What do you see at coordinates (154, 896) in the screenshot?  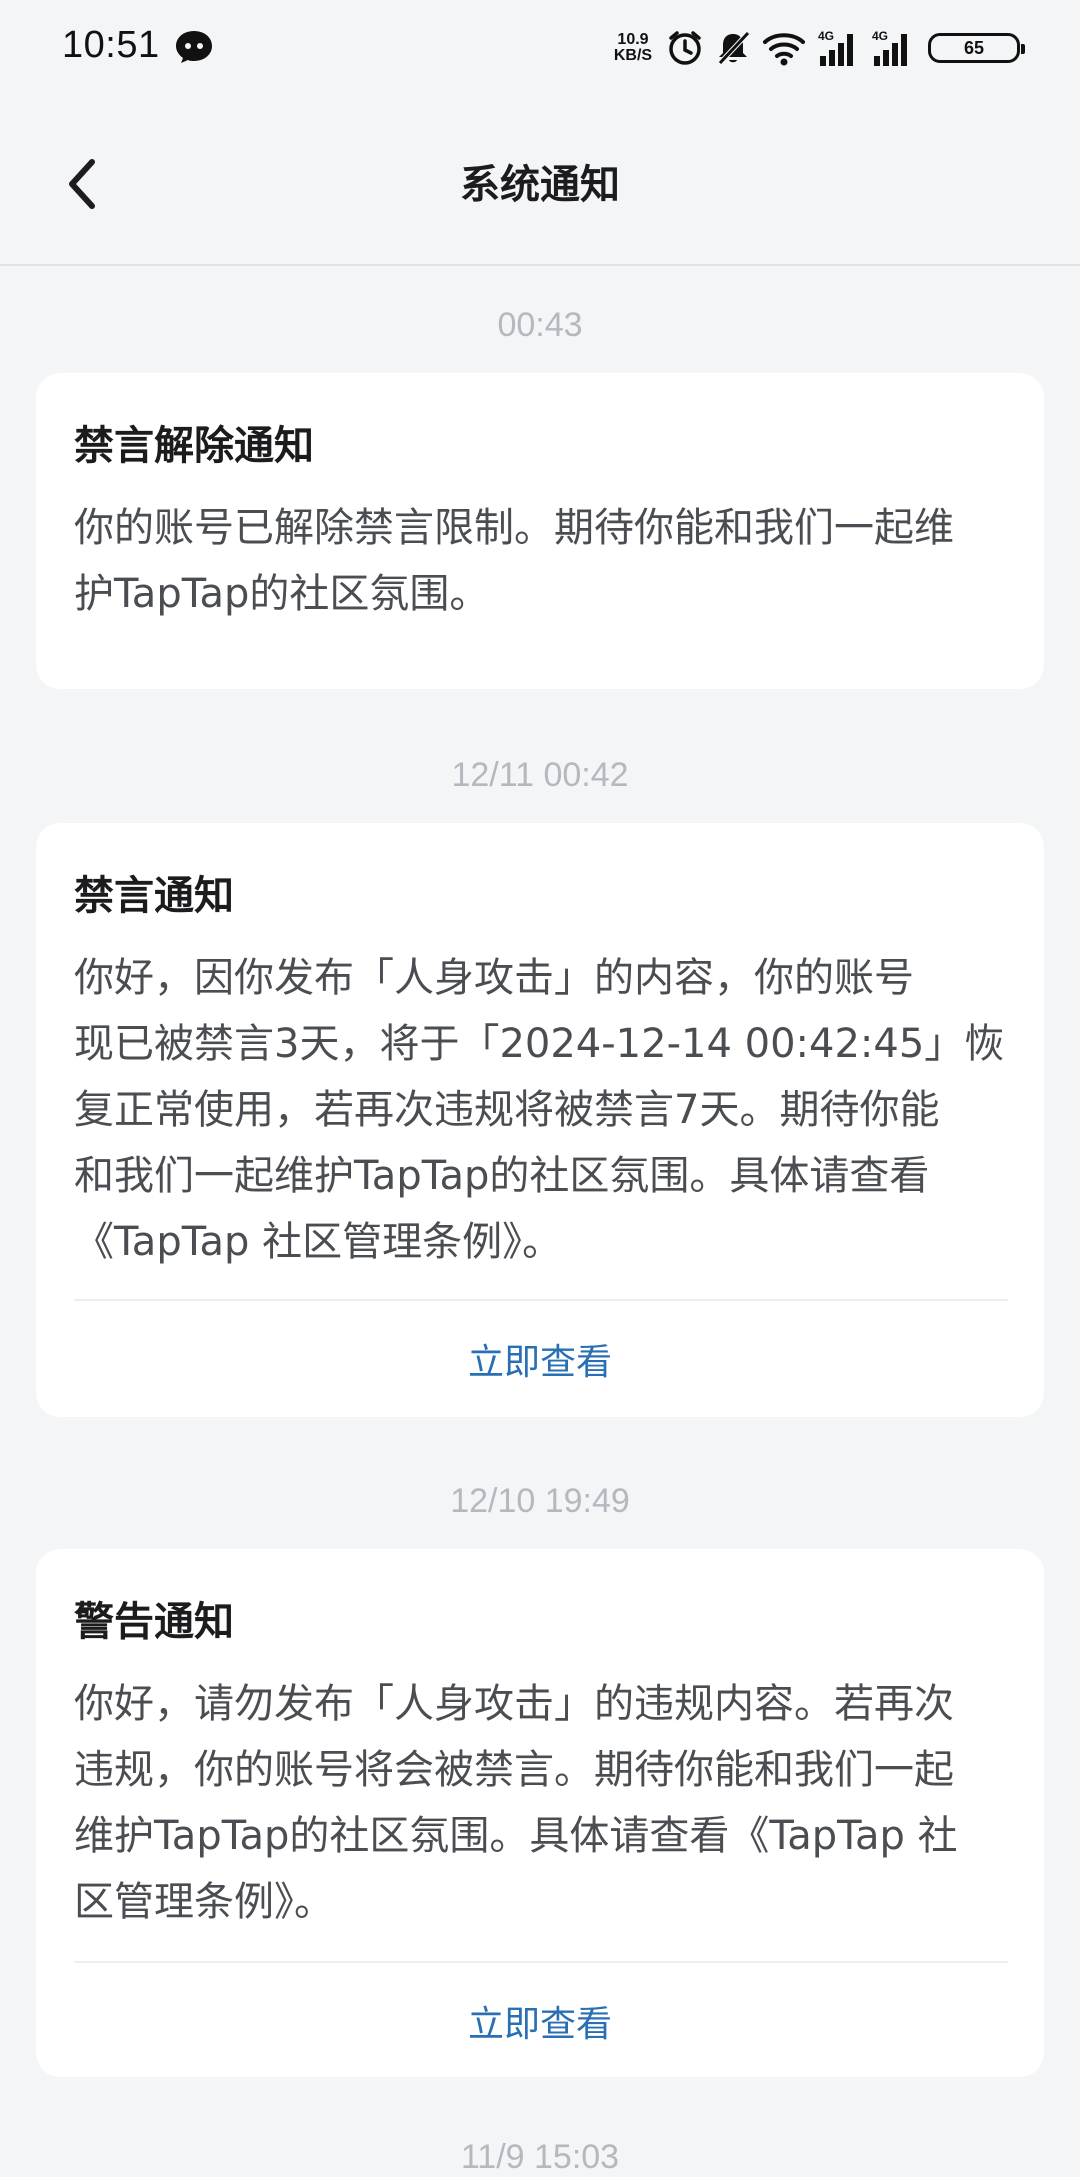 I see `notification-title: 禁言通知` at bounding box center [154, 896].